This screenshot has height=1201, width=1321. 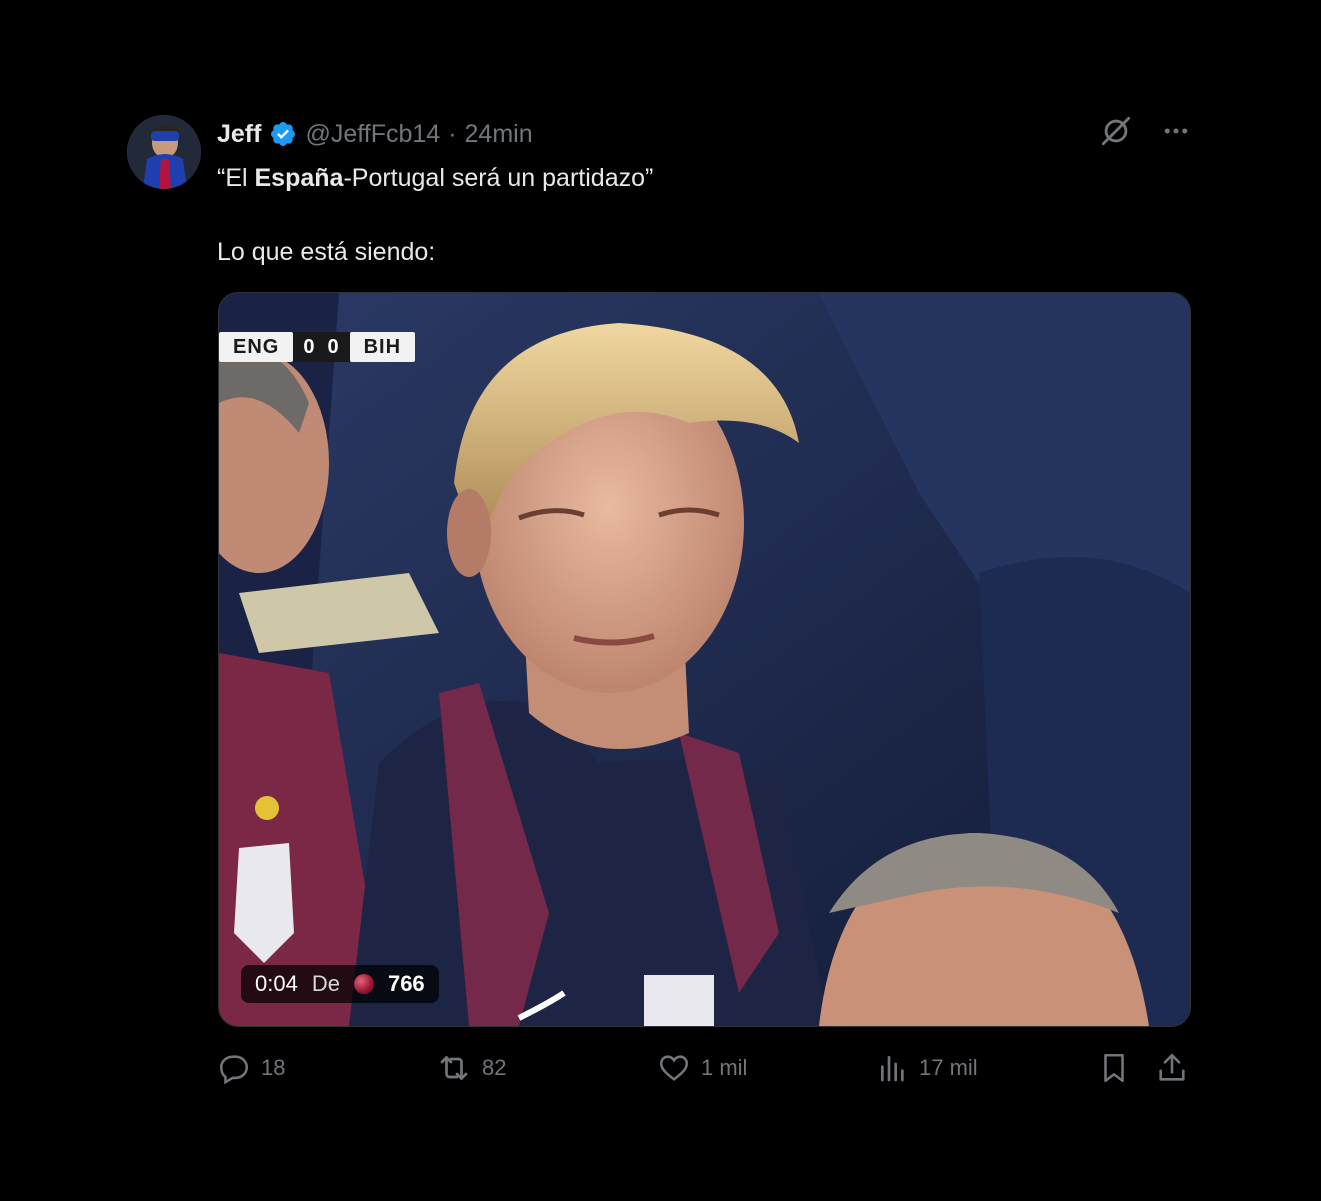 I want to click on text-segment: -Portugal será un partidazo”, so click(x=498, y=178).